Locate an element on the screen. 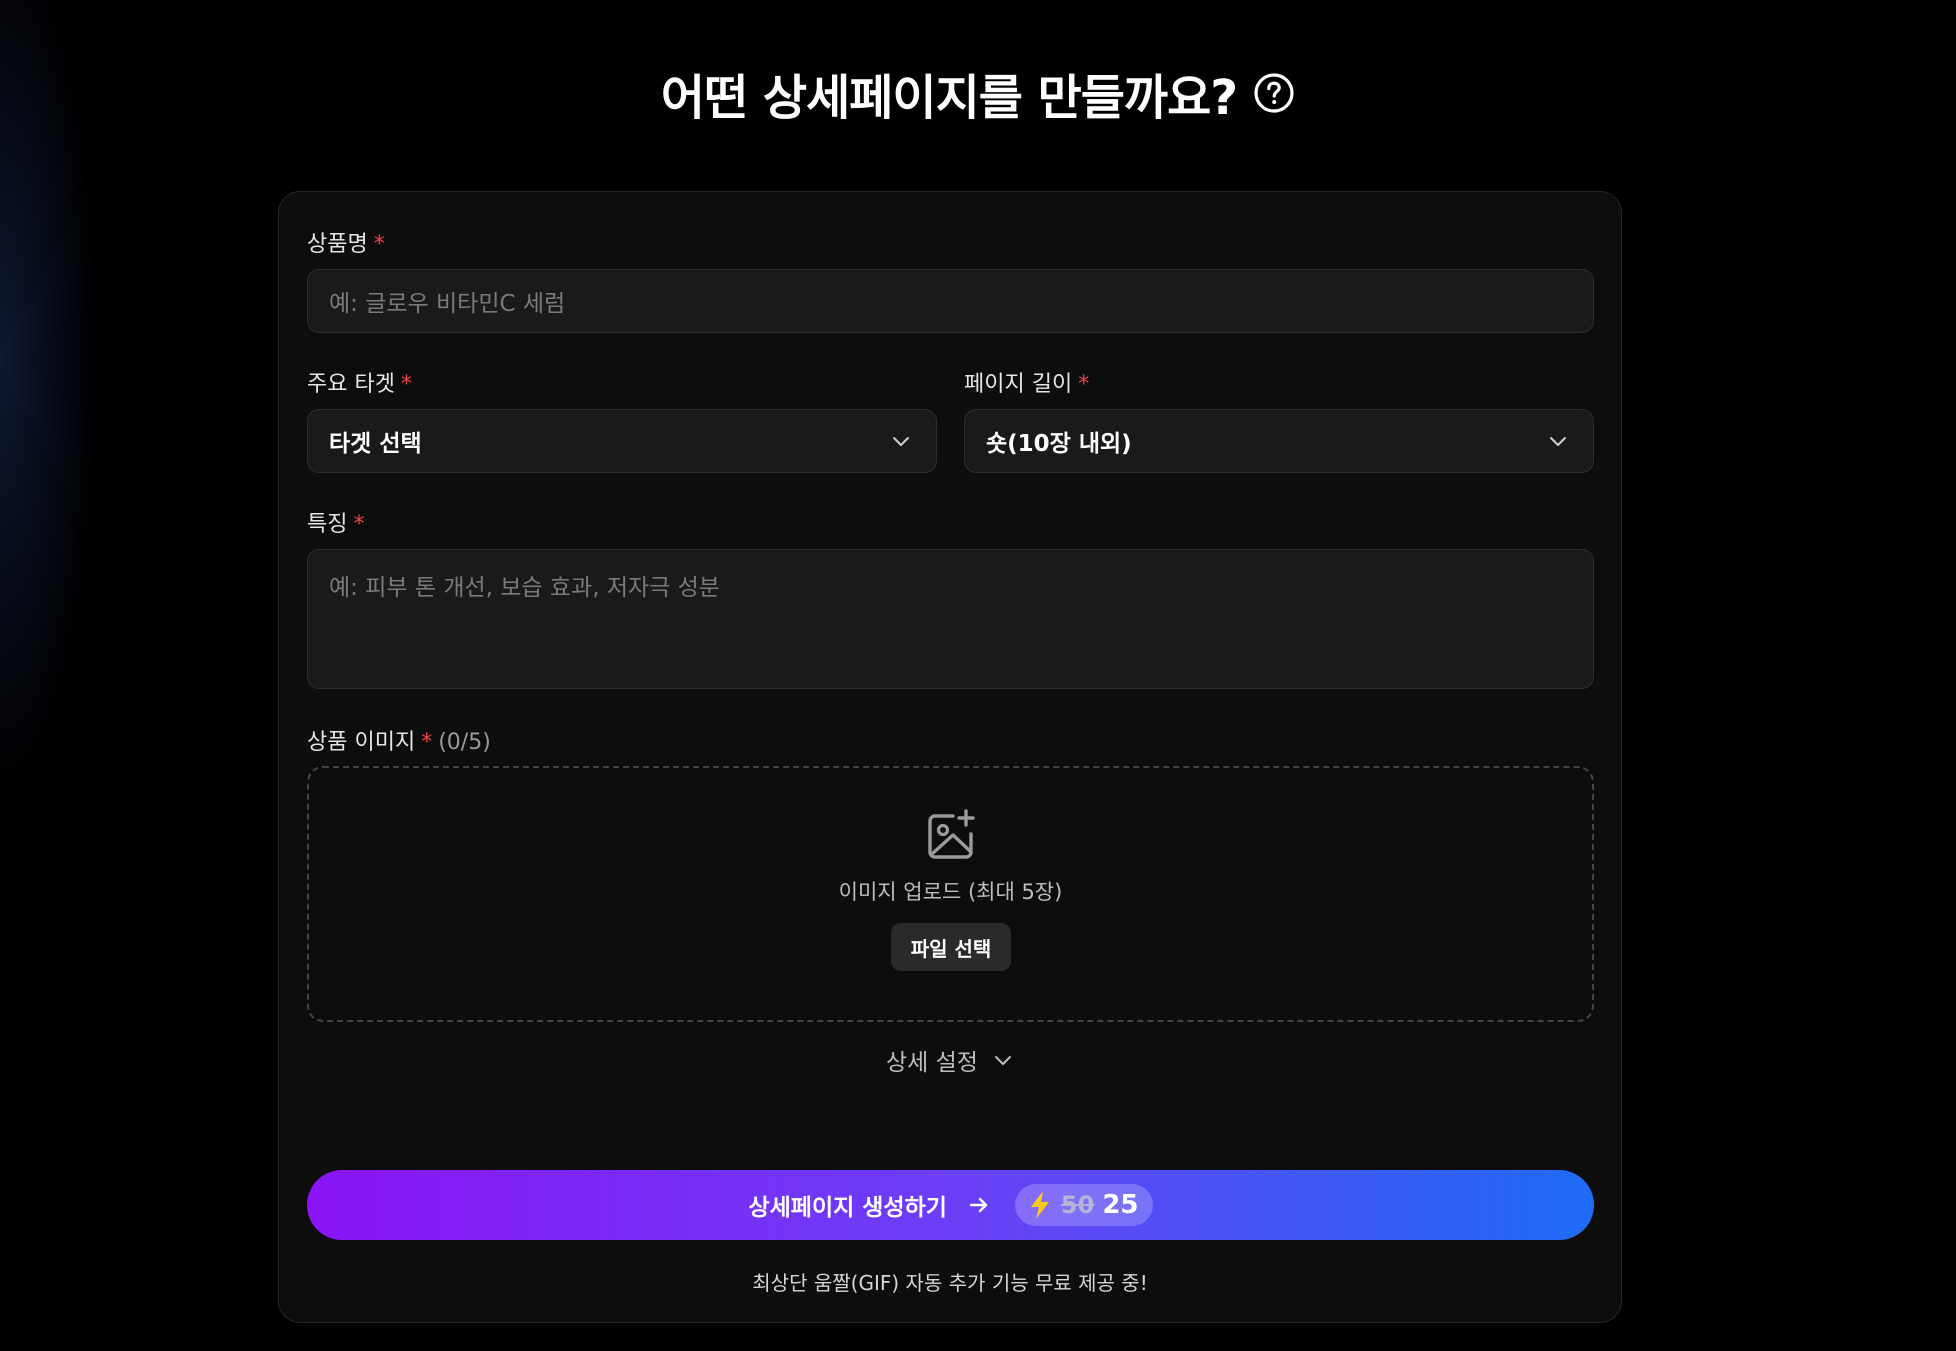  credit-cost-badge: 50 25 is located at coordinates (1083, 1205).